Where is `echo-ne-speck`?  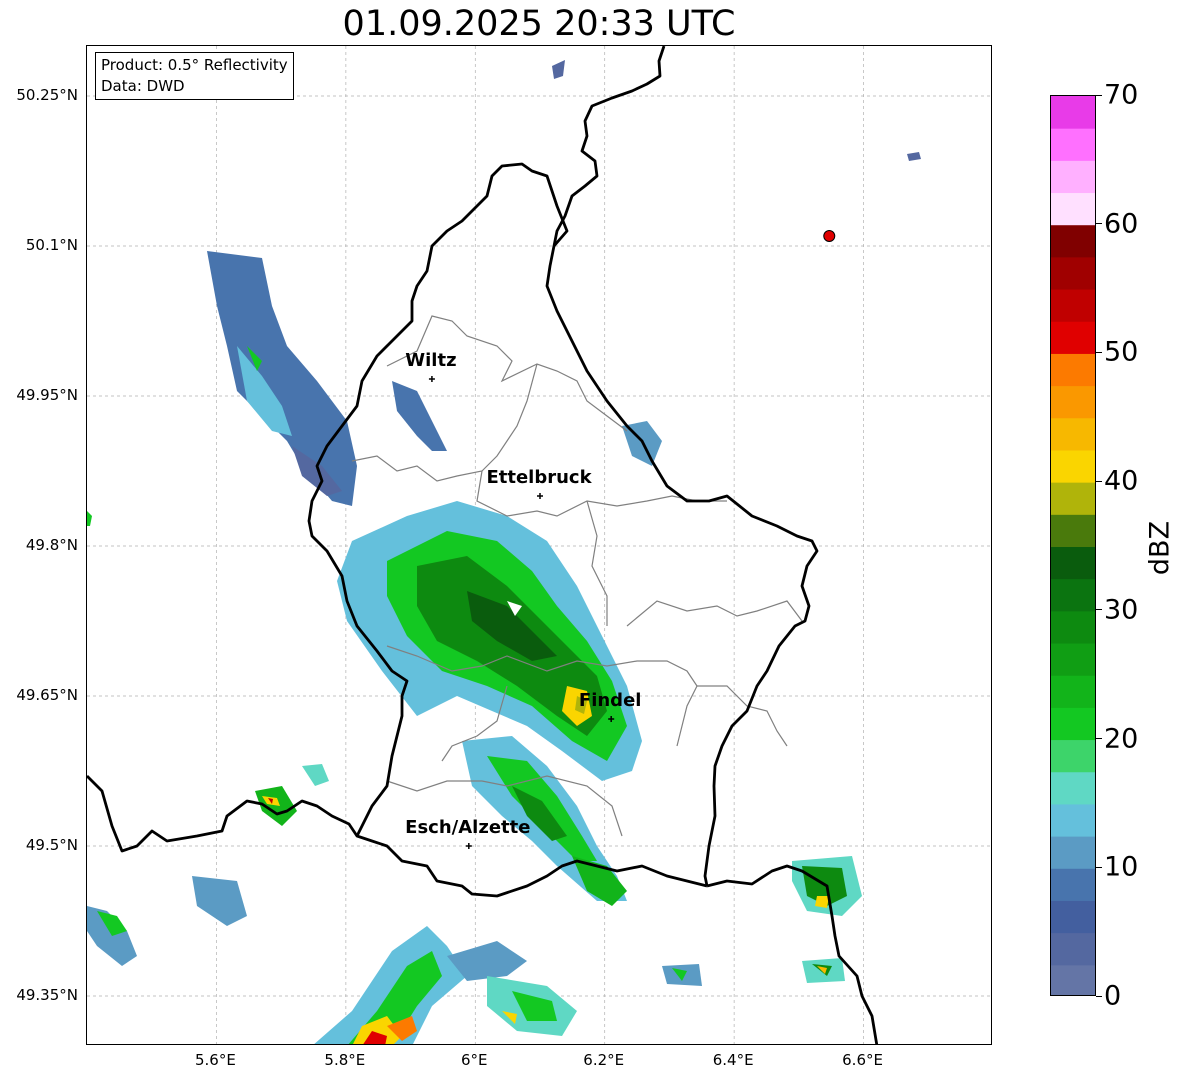 echo-ne-speck is located at coordinates (914, 156).